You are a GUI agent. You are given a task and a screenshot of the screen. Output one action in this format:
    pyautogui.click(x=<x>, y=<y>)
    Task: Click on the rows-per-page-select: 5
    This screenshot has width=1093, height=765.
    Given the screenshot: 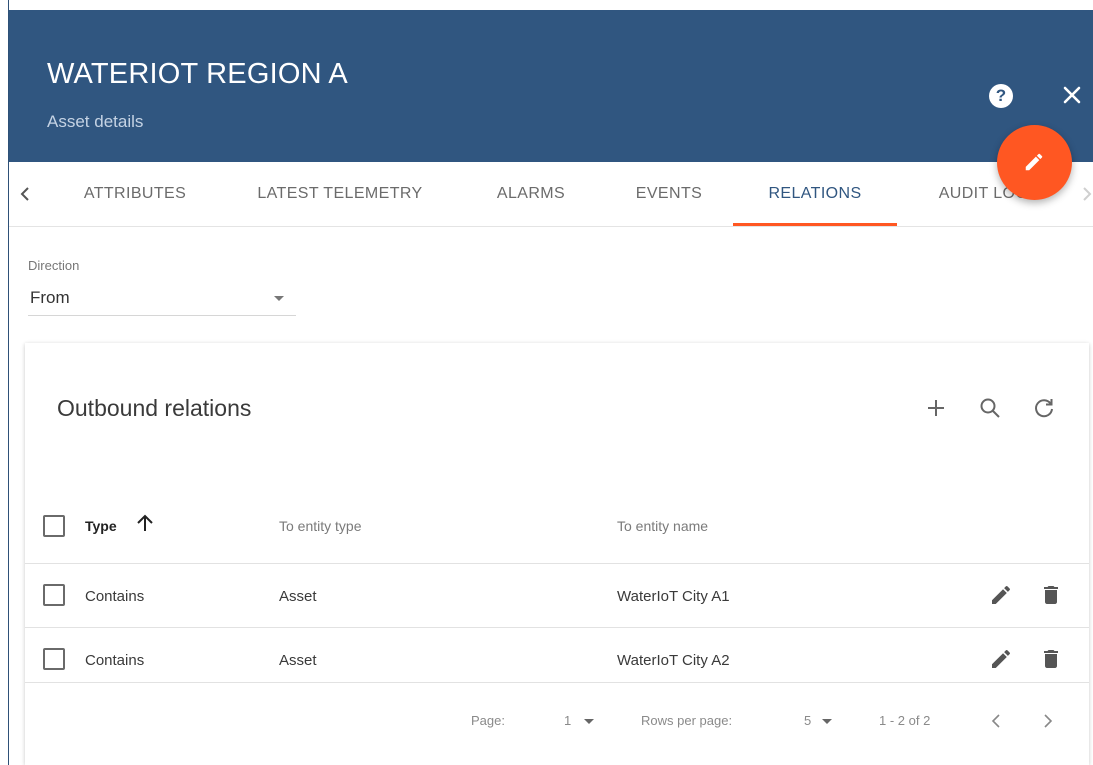 What is the action you would take?
    pyautogui.click(x=807, y=720)
    